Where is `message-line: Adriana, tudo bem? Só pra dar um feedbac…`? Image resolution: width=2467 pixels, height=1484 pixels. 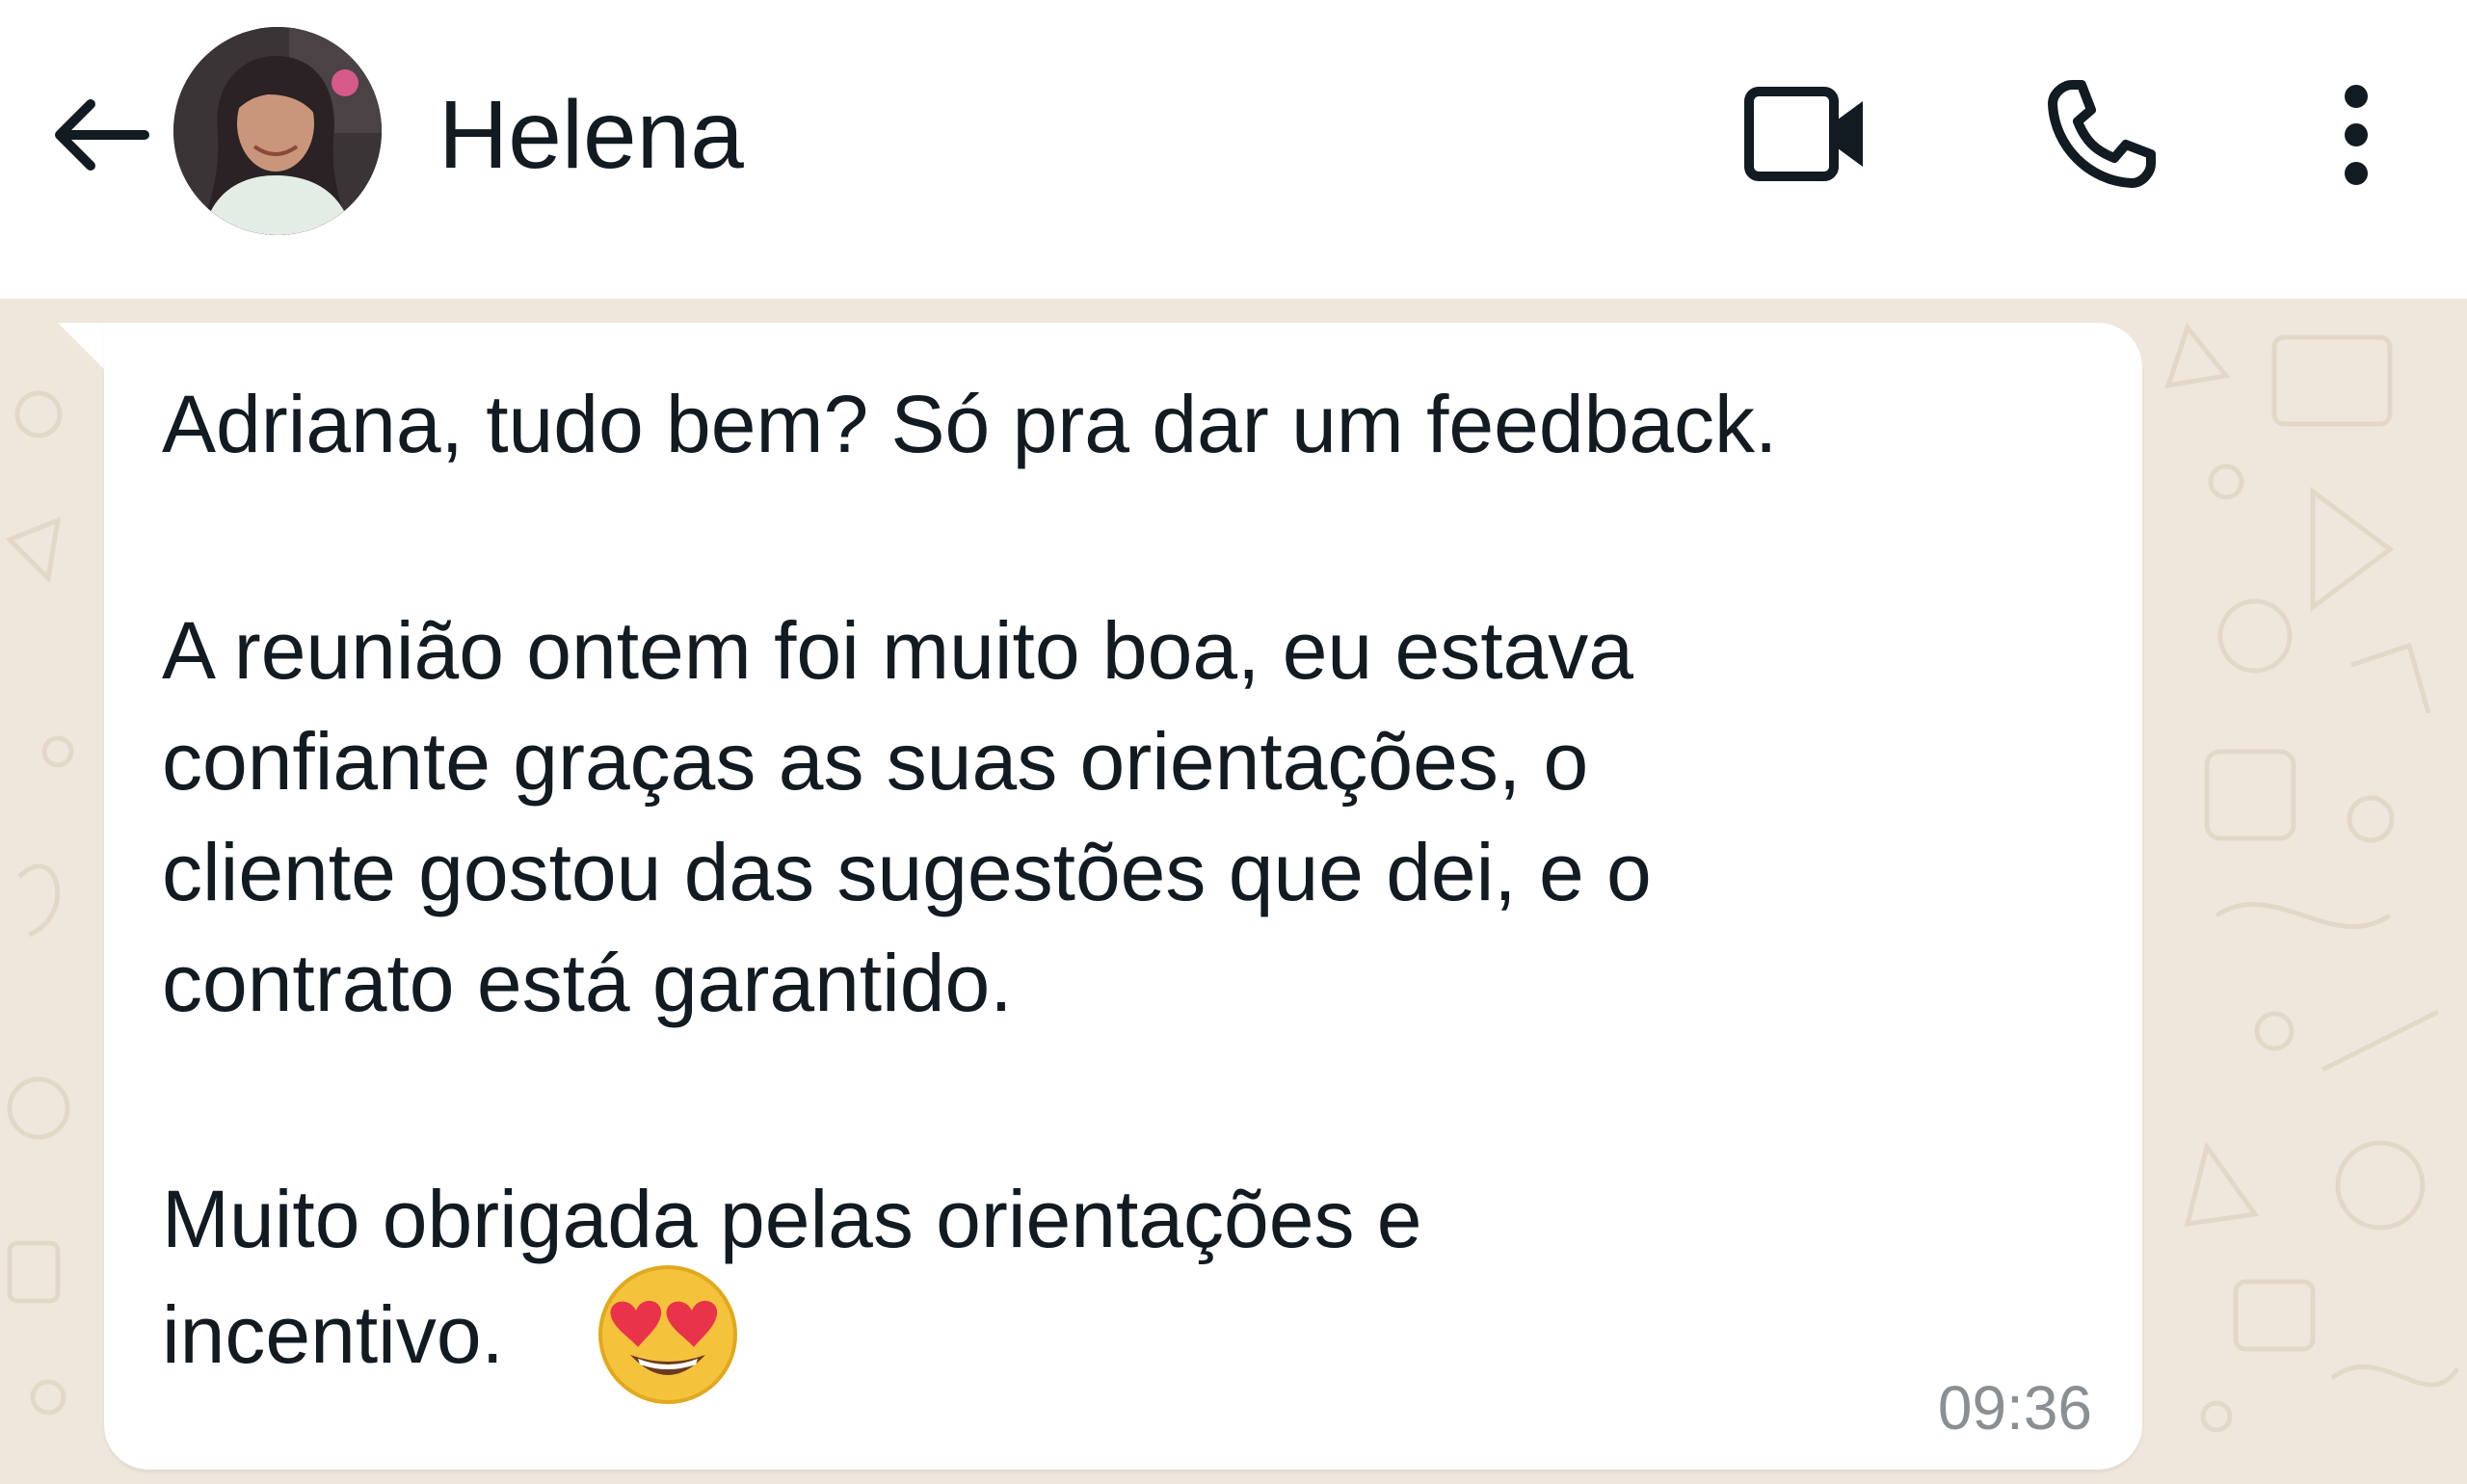
message-line: Adriana, tudo bem? Só pra dar um feedbac… is located at coordinates (970, 424).